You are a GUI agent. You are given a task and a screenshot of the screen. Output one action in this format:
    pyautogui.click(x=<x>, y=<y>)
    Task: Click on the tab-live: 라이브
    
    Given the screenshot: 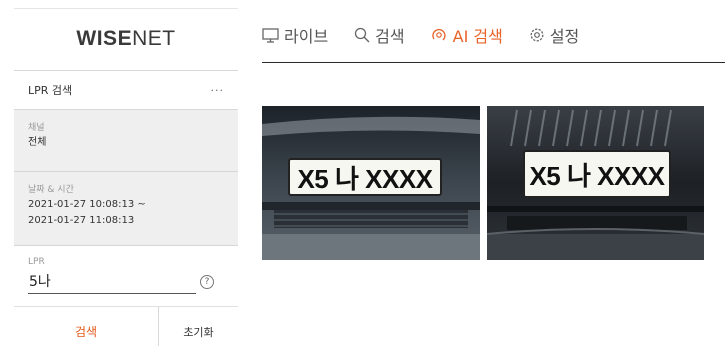 What is the action you would take?
    pyautogui.click(x=295, y=35)
    